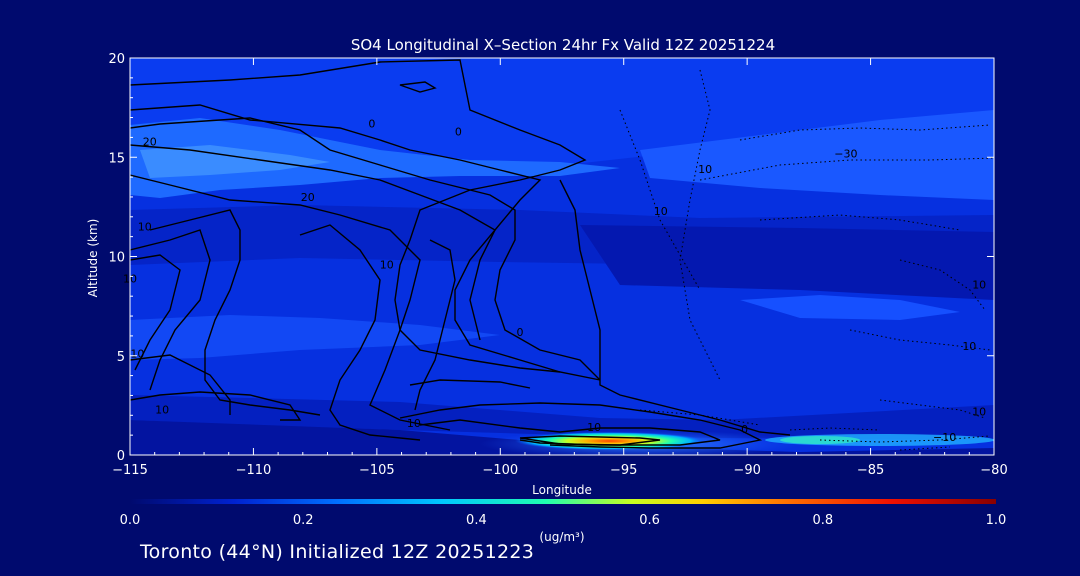 Image resolution: width=1080 pixels, height=576 pixels. What do you see at coordinates (116, 158) in the screenshot?
I see `y-tick-label: 15` at bounding box center [116, 158].